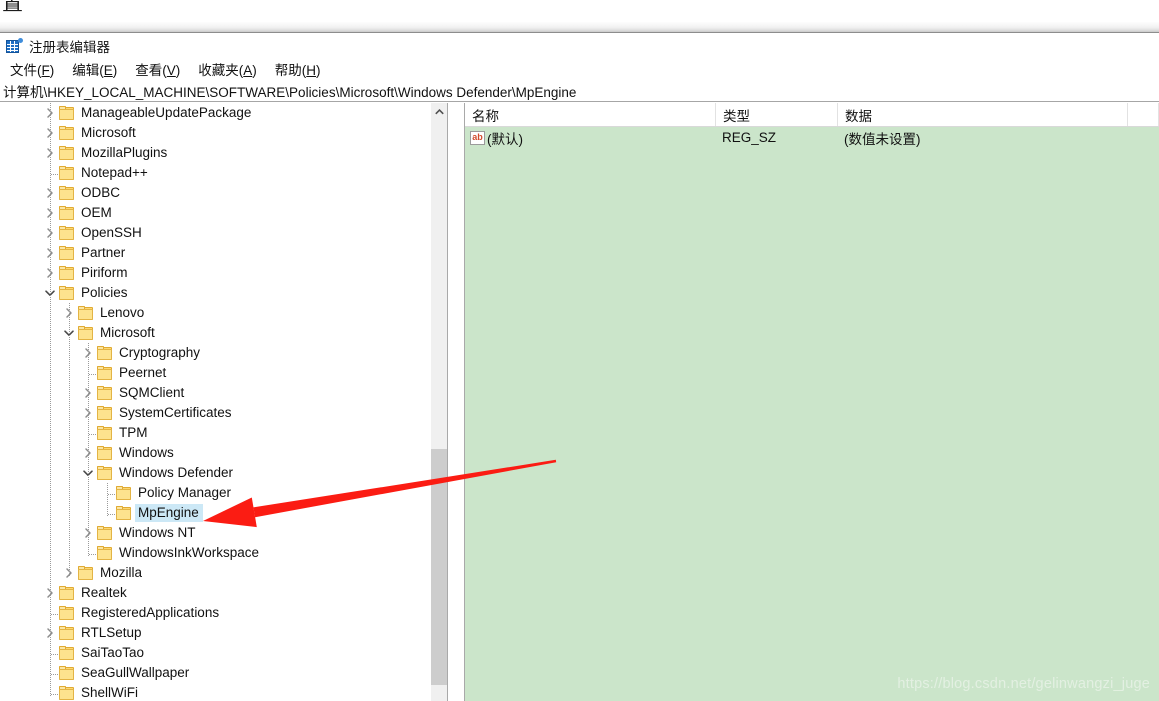  I want to click on tree-item-label: SeaGullWallpaper, so click(135, 672).